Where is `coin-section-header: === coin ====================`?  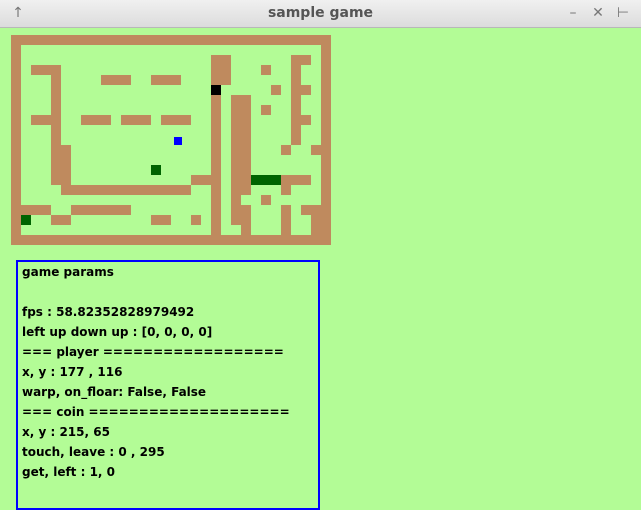 coin-section-header: === coin ==================== is located at coordinates (156, 412).